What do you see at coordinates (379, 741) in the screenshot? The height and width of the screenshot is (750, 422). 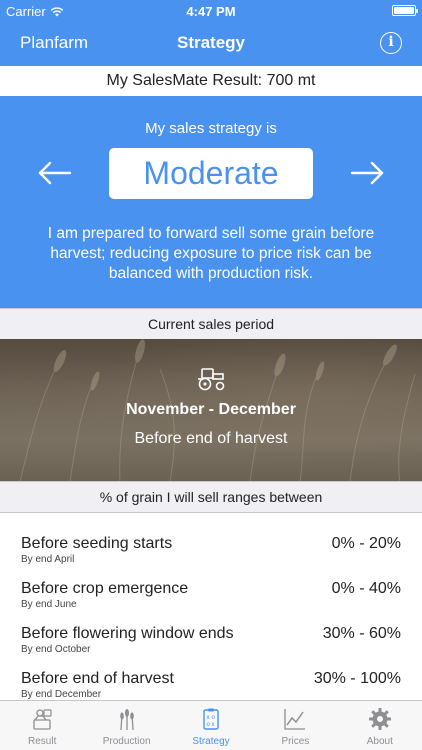 I see `tab-about-label: About` at bounding box center [379, 741].